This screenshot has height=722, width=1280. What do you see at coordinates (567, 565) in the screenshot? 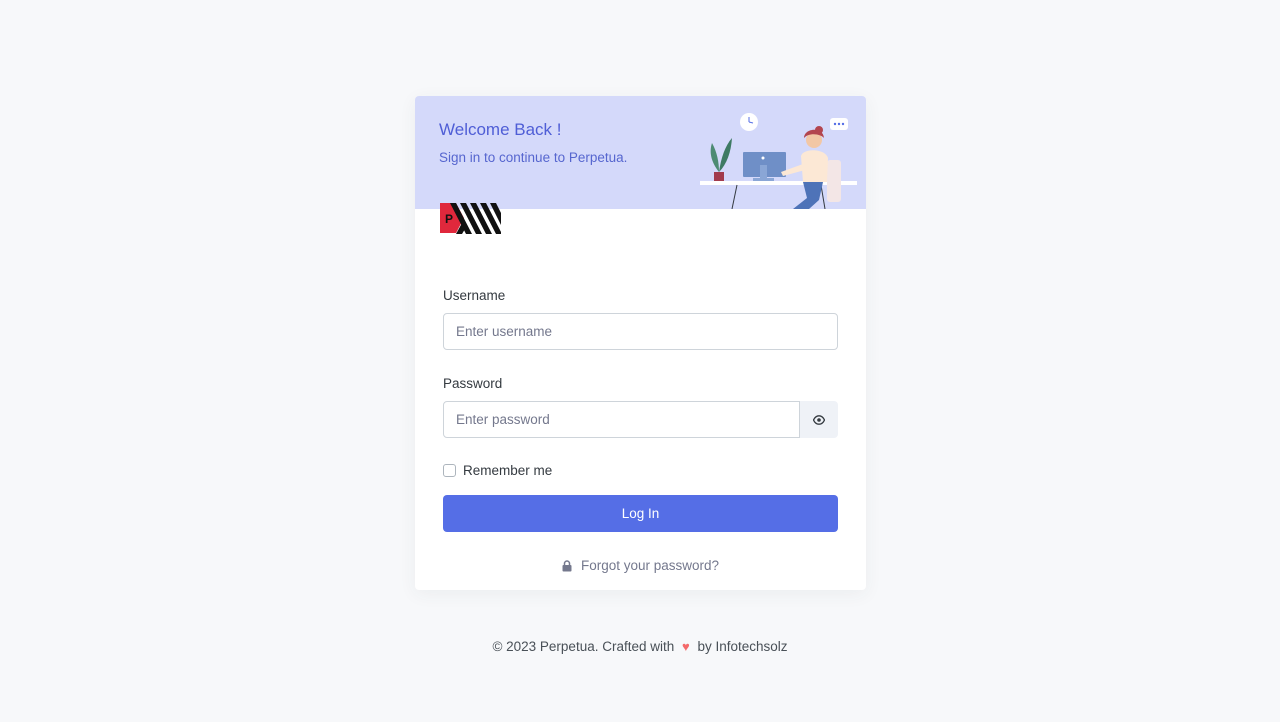
I see `lock-icon` at bounding box center [567, 565].